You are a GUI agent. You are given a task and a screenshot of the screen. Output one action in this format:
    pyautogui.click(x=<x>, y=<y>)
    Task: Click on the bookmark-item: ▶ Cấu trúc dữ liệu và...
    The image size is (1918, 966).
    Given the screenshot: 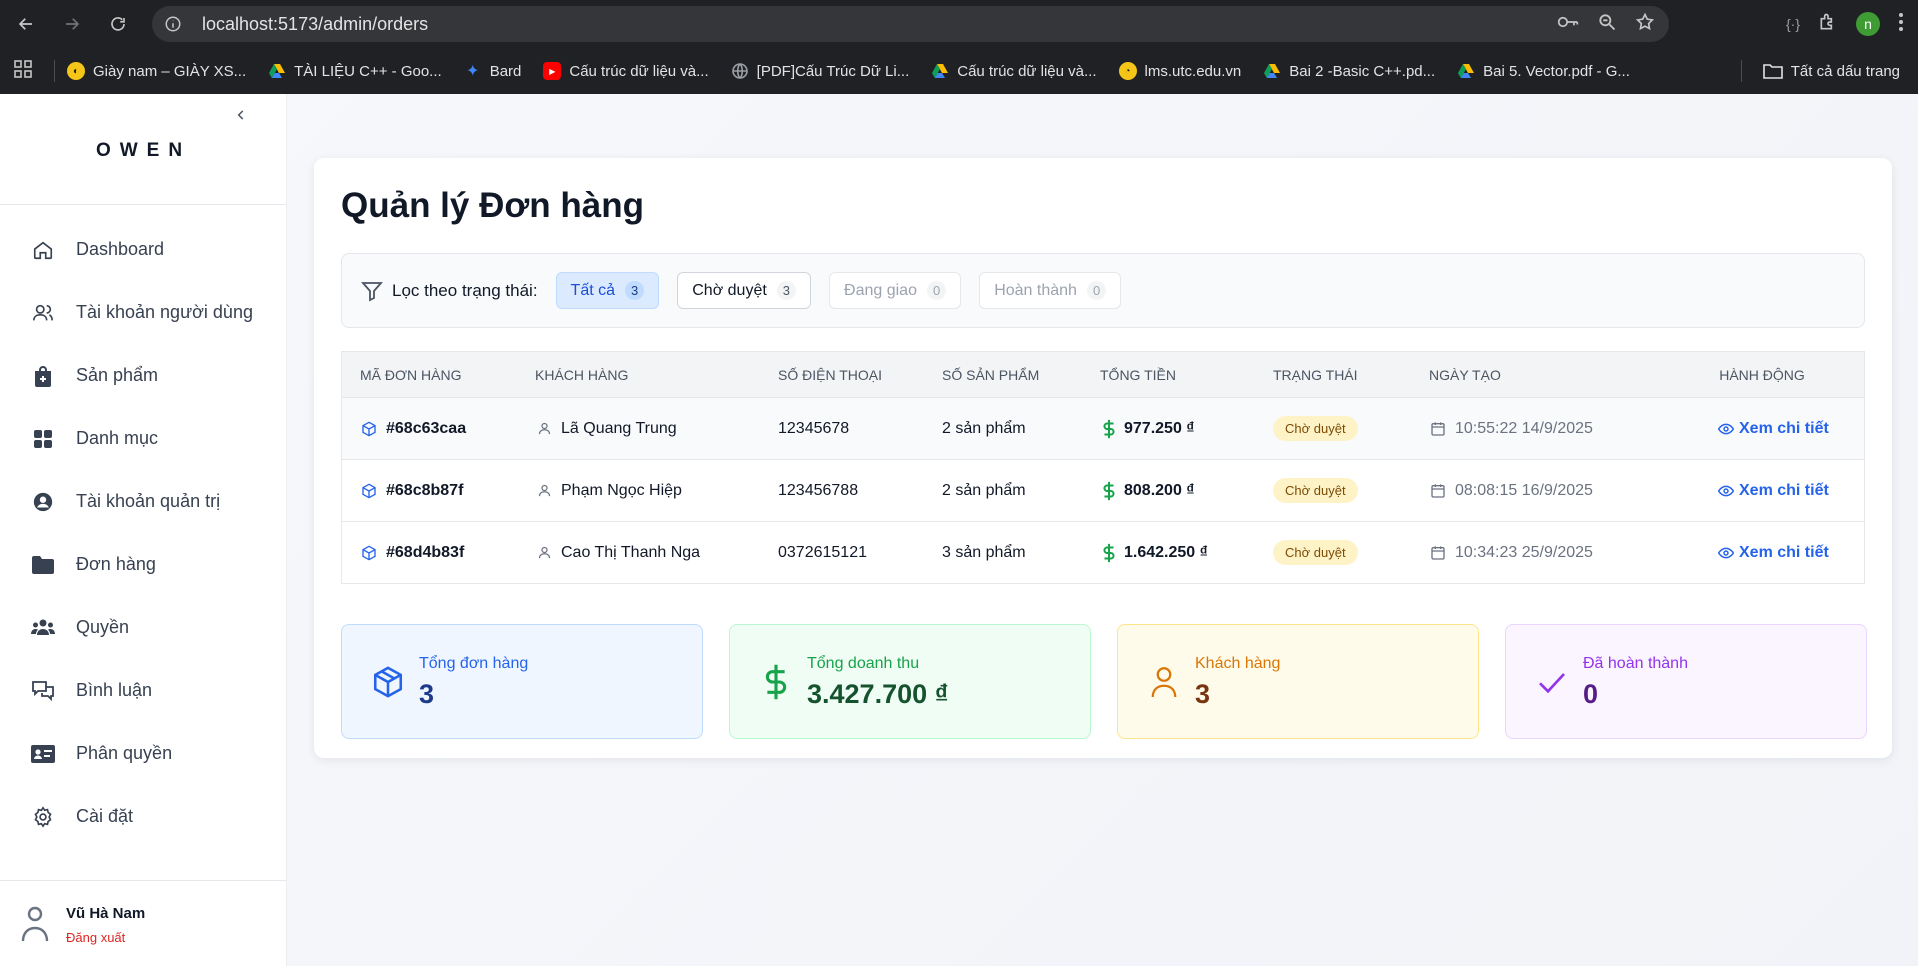 What is the action you would take?
    pyautogui.click(x=626, y=71)
    